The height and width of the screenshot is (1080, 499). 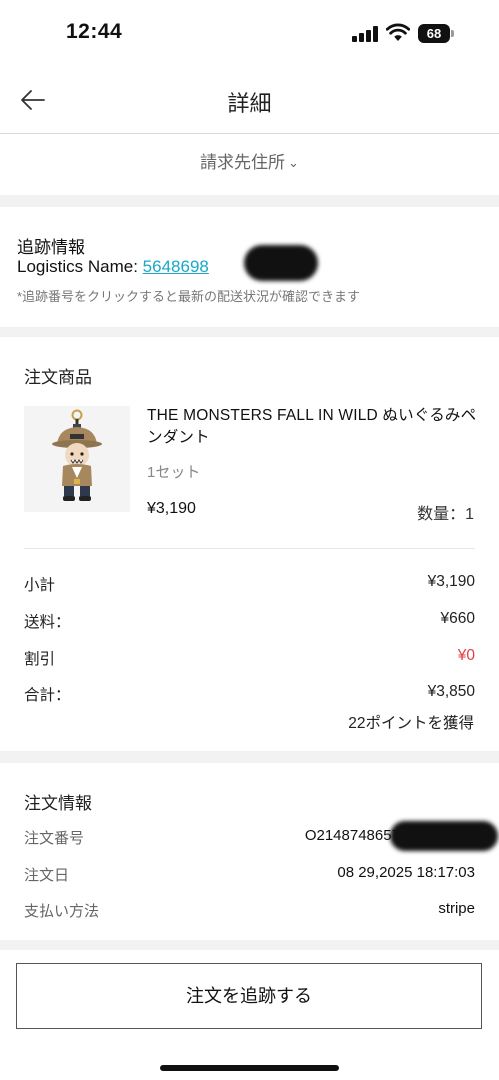 What do you see at coordinates (451, 581) in the screenshot?
I see `subtotal-value: ¥3,190` at bounding box center [451, 581].